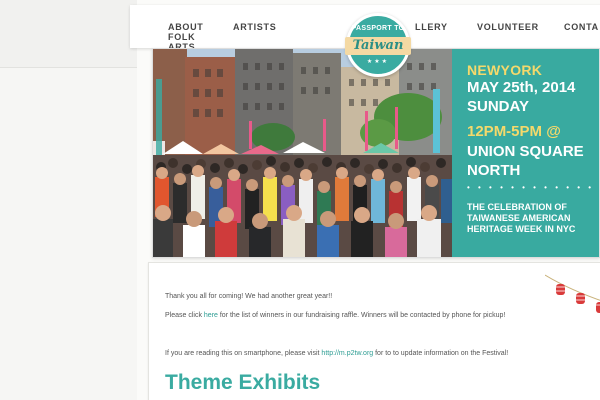 The width and height of the screenshot is (600, 400). Describe the element at coordinates (505, 131) in the screenshot. I see `event-time-range: 12PM-5PM` at that location.